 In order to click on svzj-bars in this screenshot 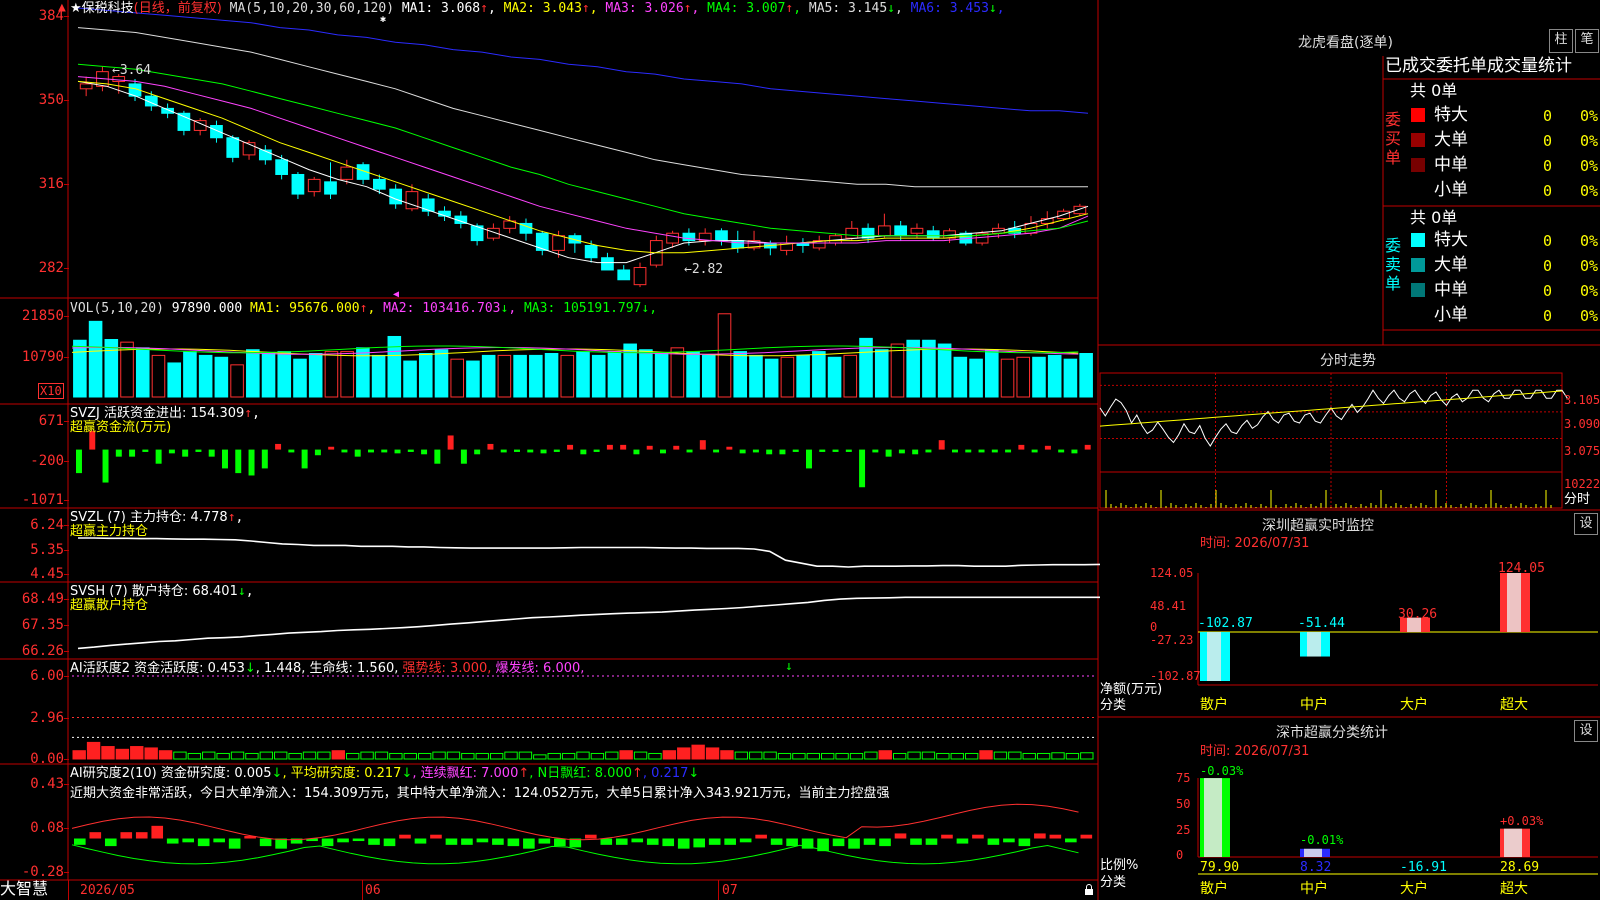, I will do `click(583, 459)`.